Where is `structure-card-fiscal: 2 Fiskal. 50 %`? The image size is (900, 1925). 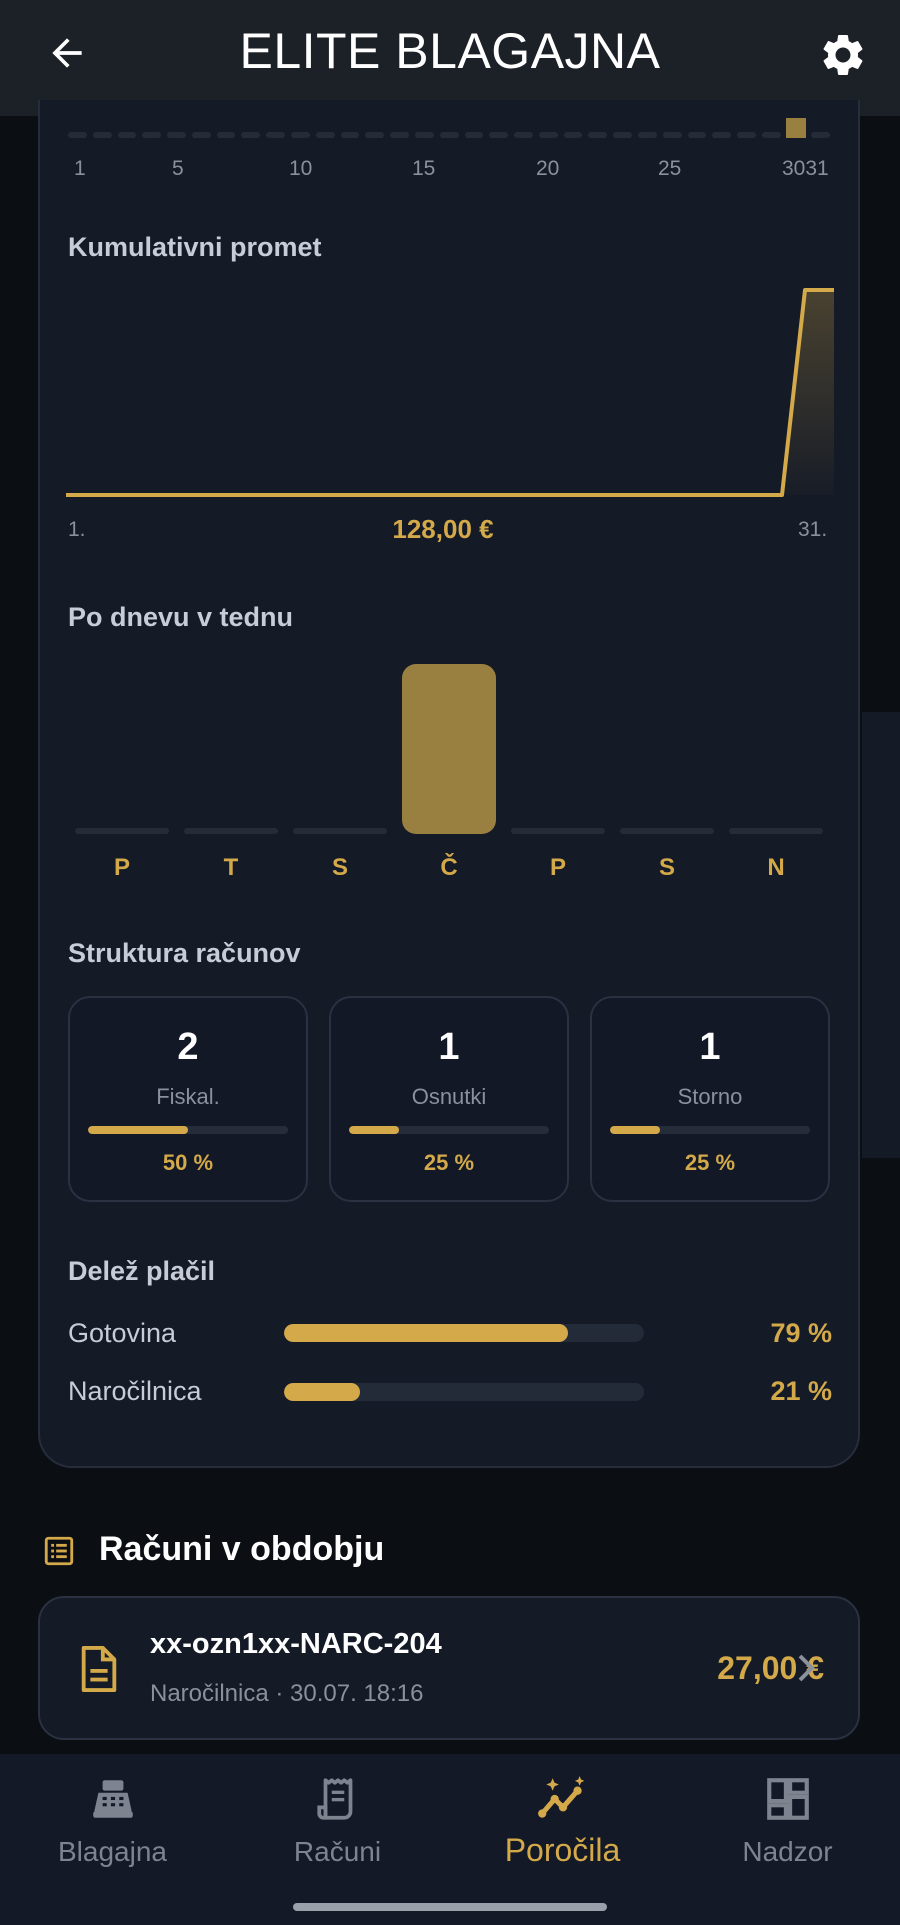 structure-card-fiscal: 2 Fiskal. 50 % is located at coordinates (188, 1099).